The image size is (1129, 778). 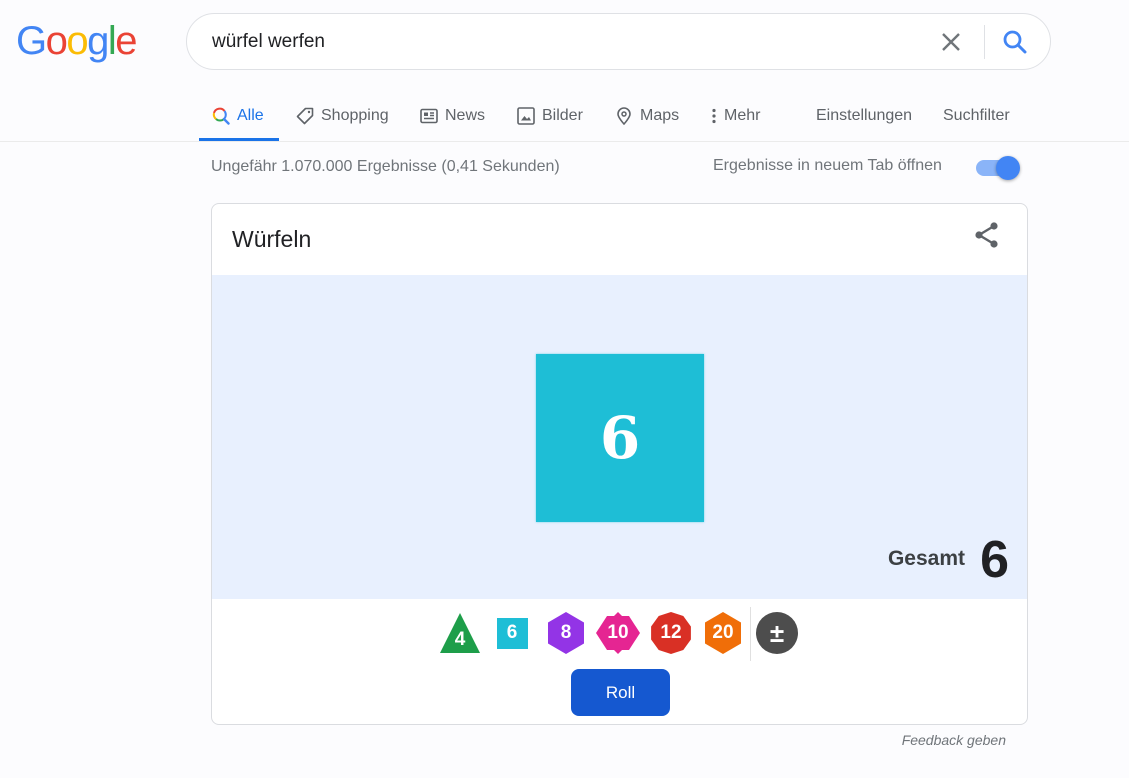 What do you see at coordinates (714, 115) in the screenshot?
I see `more-vert-icon` at bounding box center [714, 115].